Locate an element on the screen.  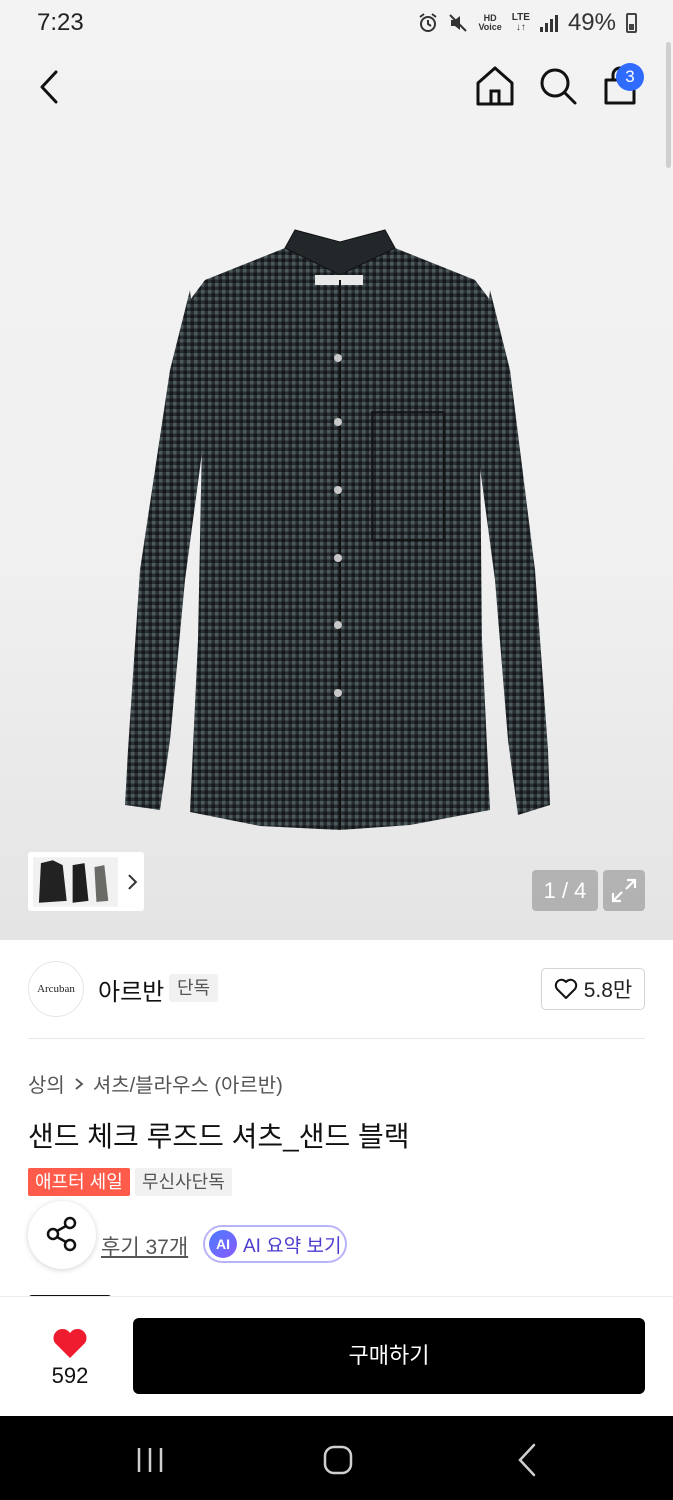
expand-icon is located at coordinates (624, 890).